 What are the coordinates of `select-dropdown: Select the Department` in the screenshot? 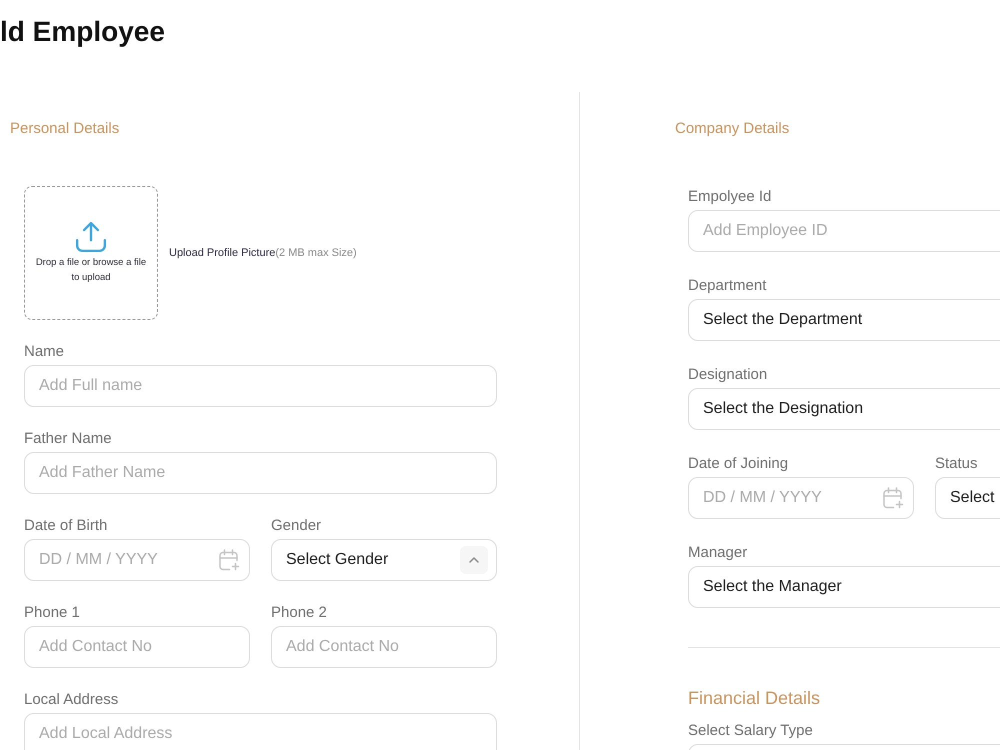 It's located at (844, 320).